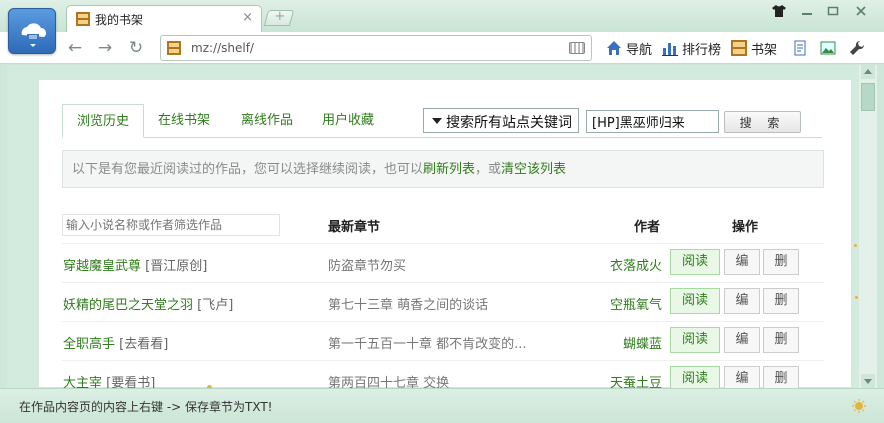 This screenshot has width=884, height=423. What do you see at coordinates (868, 97) in the screenshot?
I see `scrollbar-thumb` at bounding box center [868, 97].